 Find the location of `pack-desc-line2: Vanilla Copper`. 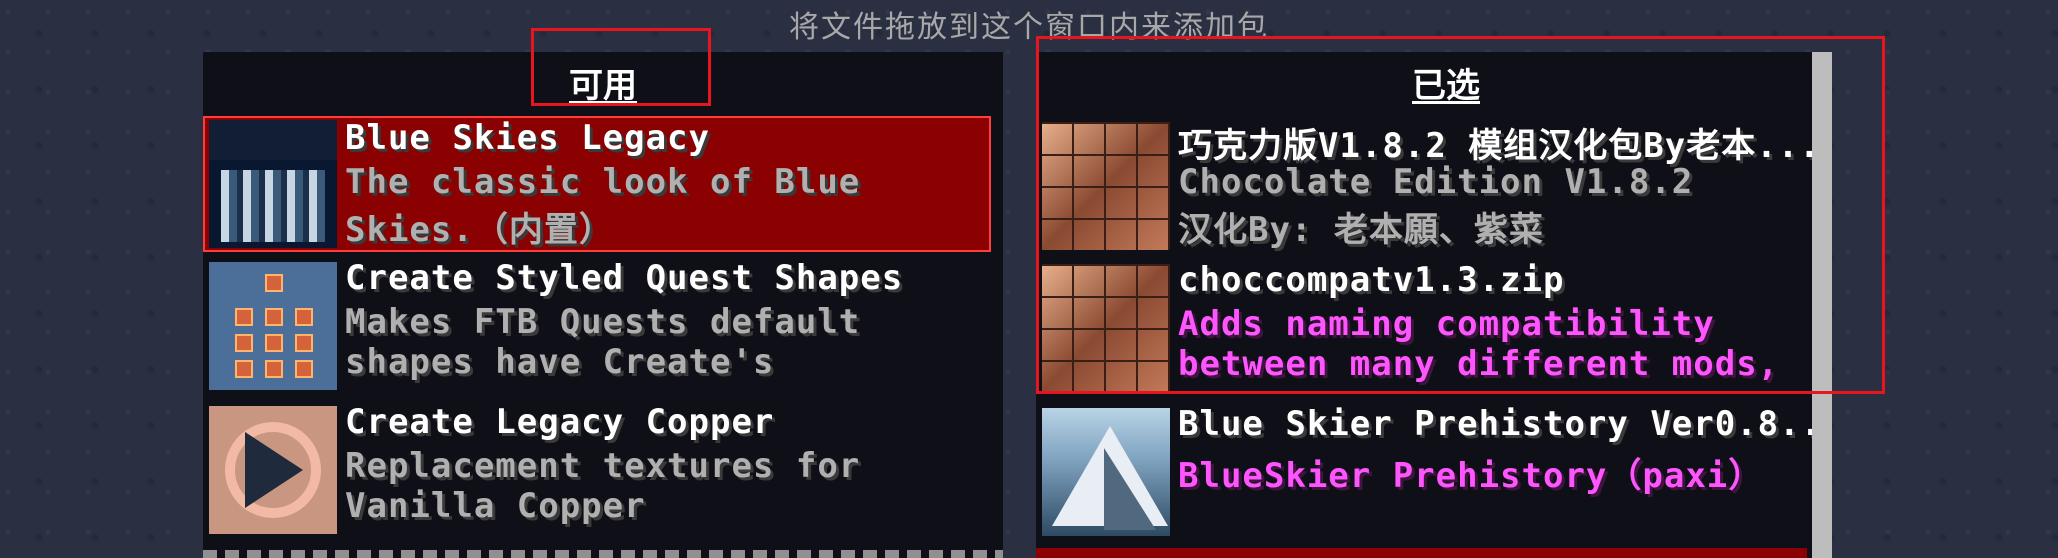

pack-desc-line2: Vanilla Copper is located at coordinates (495, 506).